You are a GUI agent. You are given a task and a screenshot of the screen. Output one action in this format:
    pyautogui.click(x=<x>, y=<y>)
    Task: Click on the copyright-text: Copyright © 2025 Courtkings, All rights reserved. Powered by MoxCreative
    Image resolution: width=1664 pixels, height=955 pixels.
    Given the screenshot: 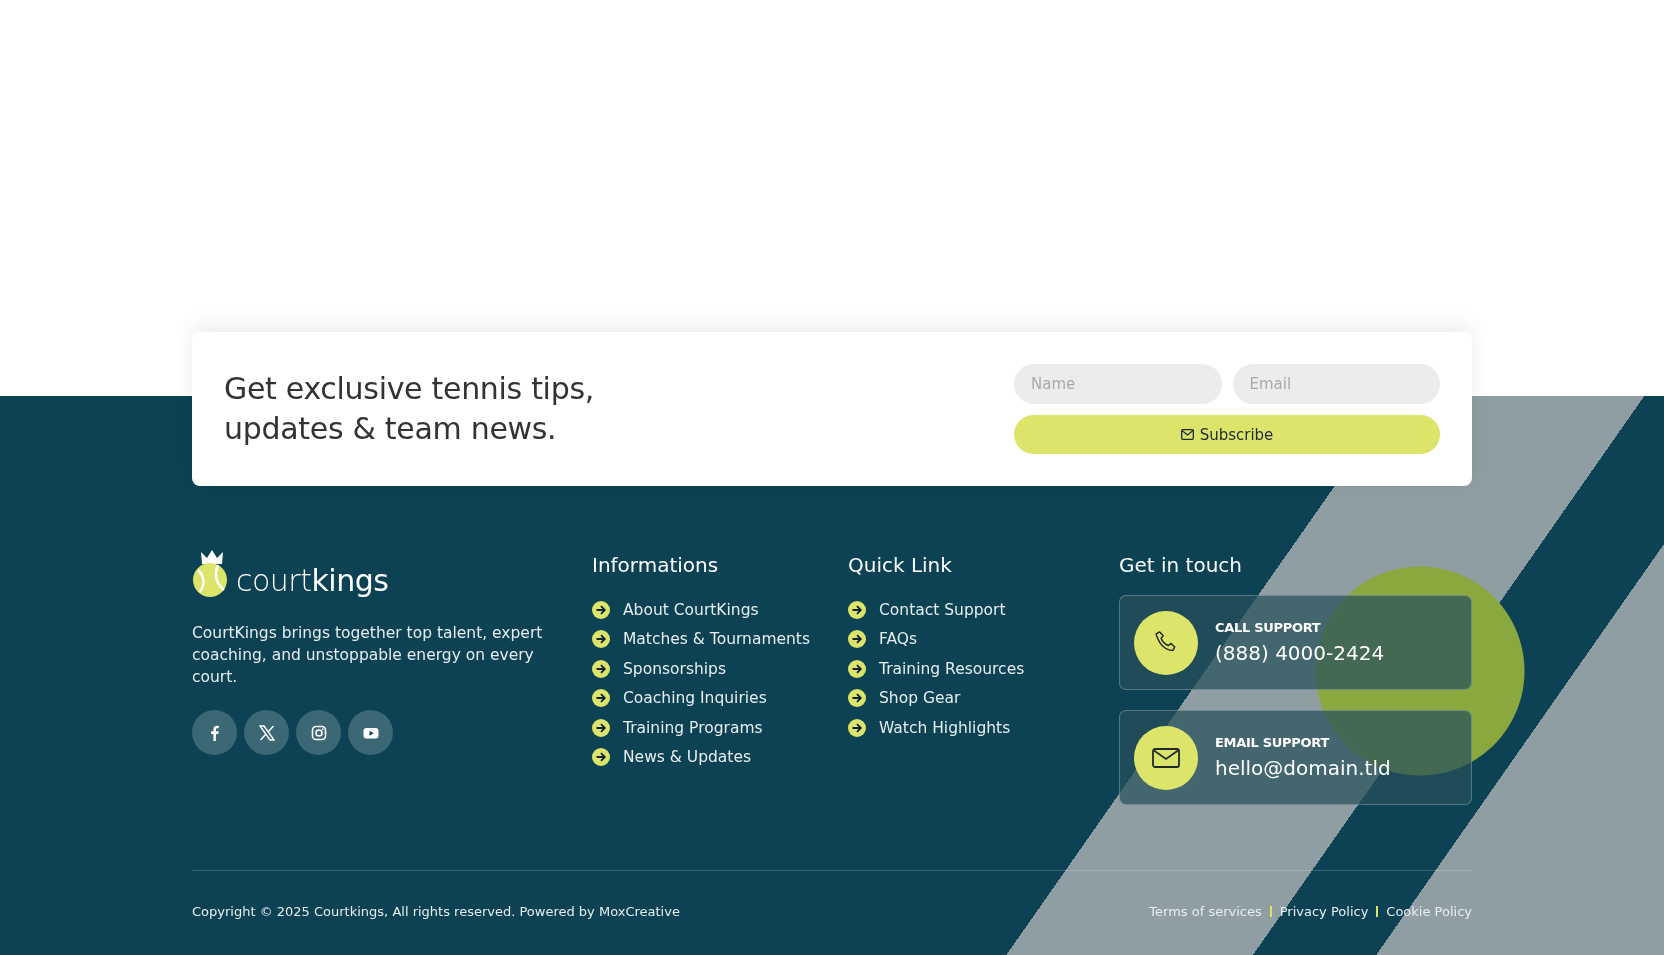 What is the action you would take?
    pyautogui.click(x=436, y=911)
    